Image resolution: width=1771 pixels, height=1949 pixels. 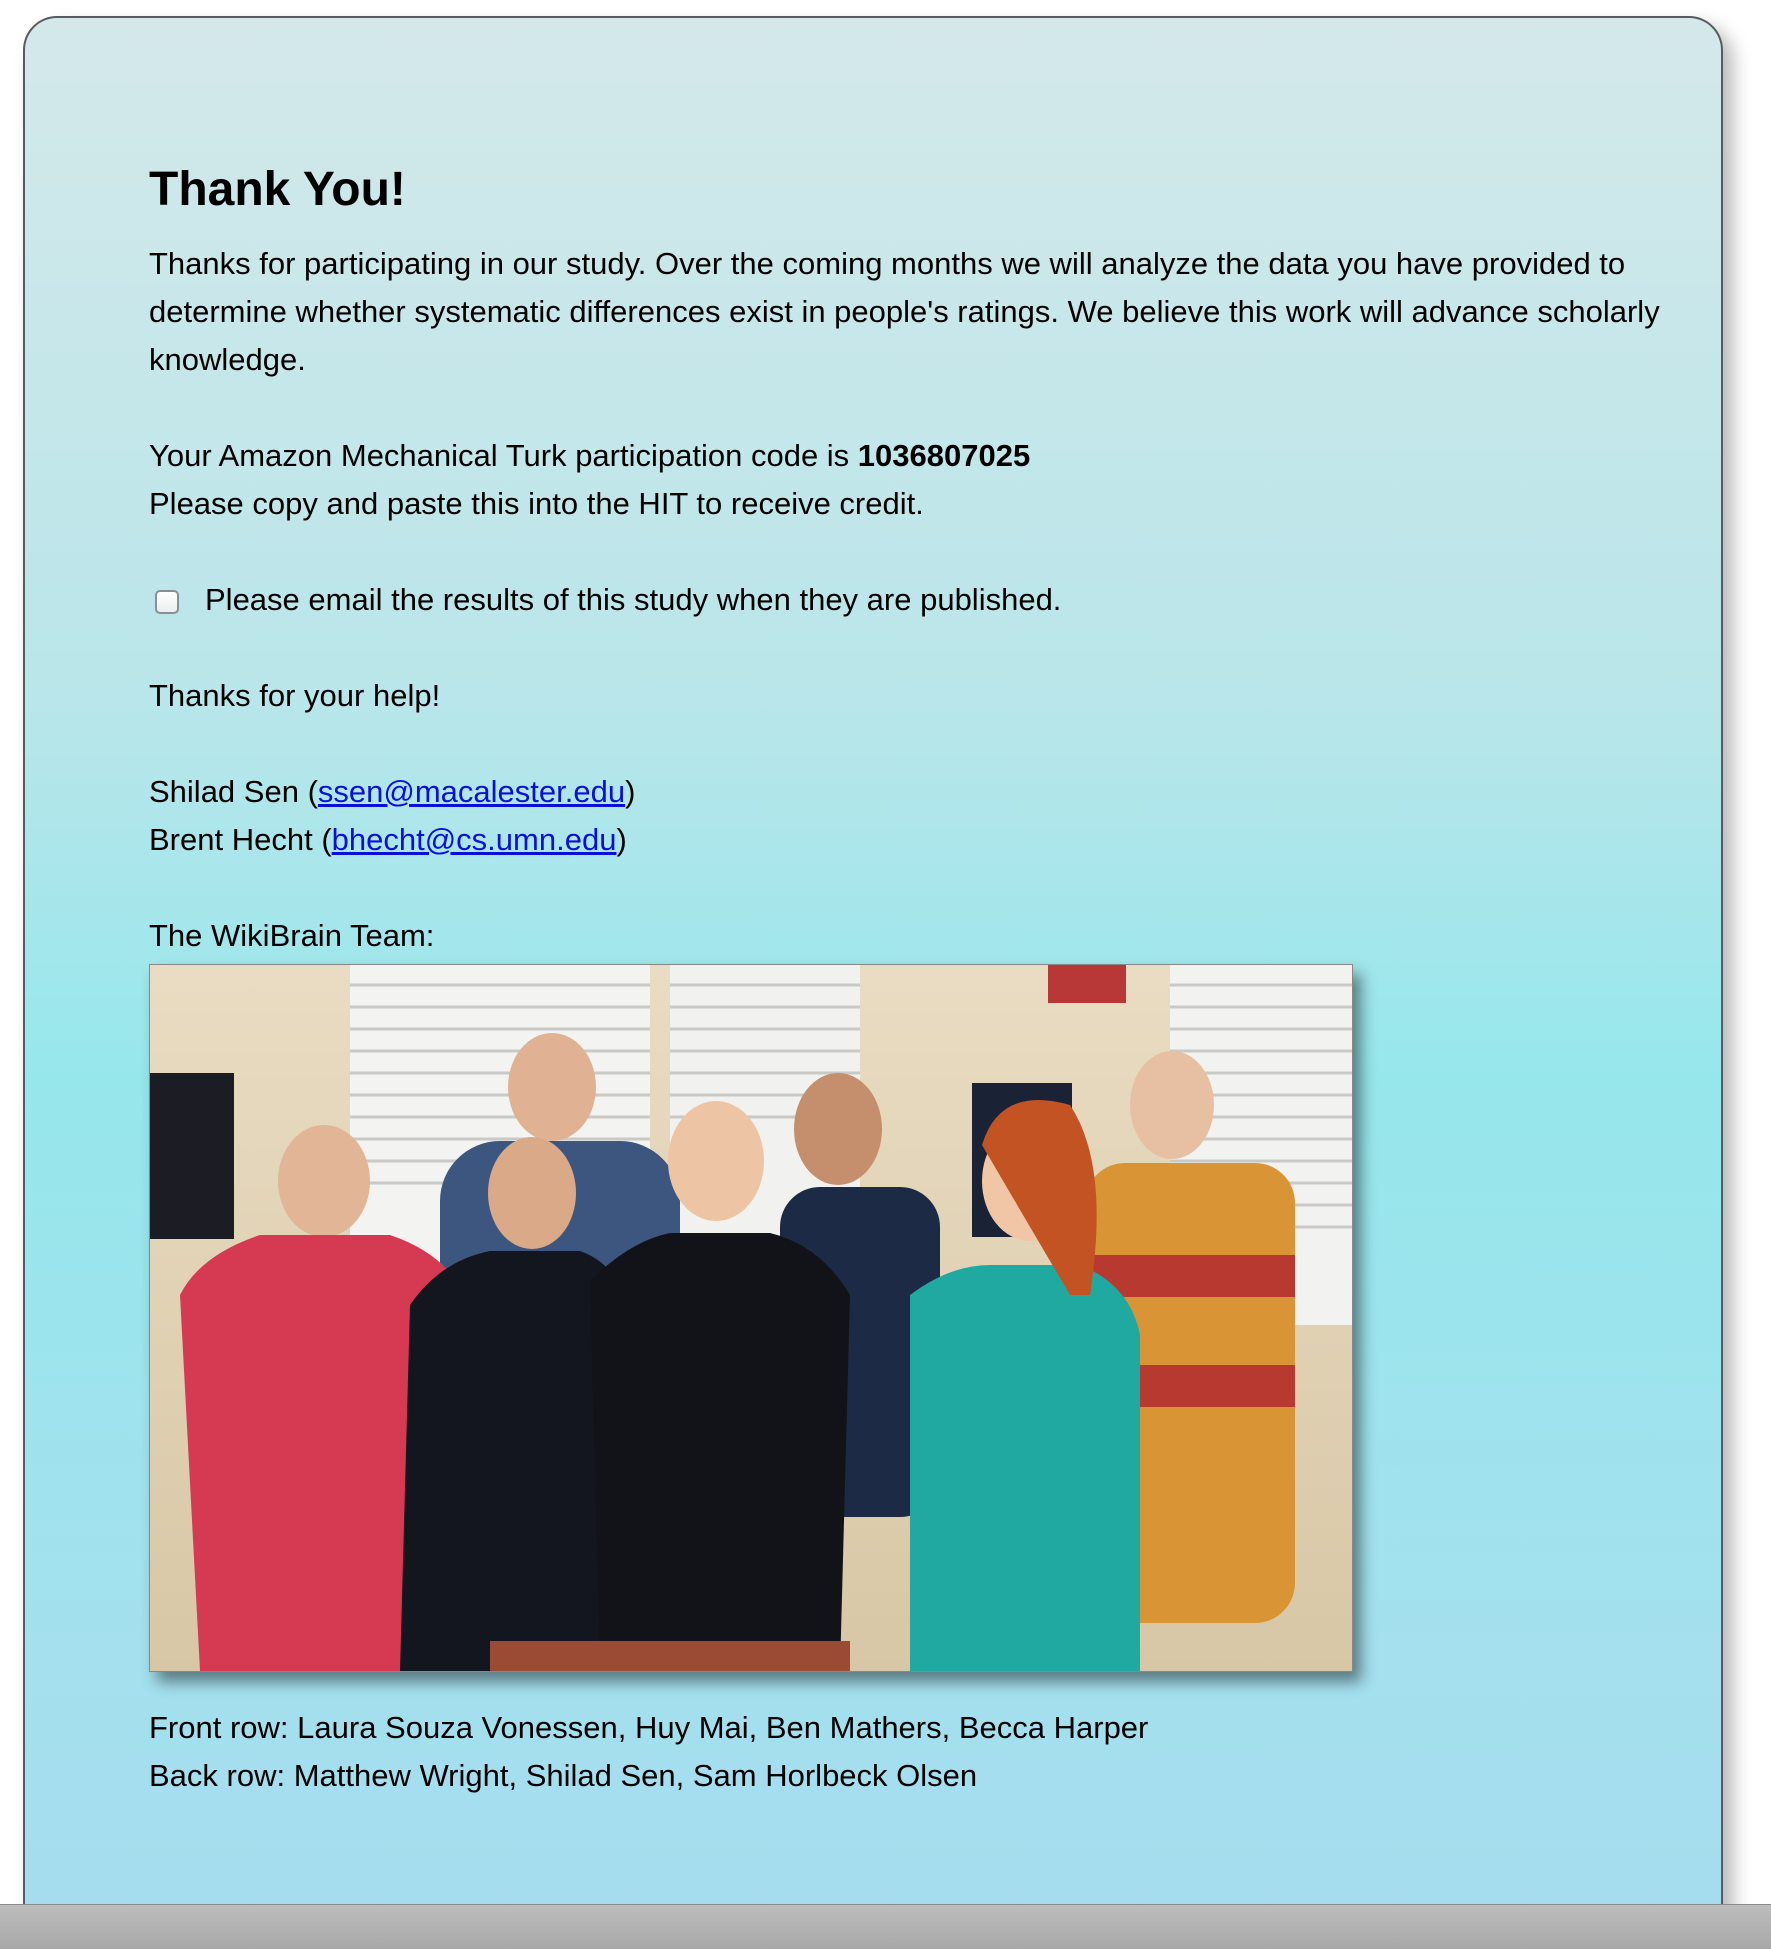 What do you see at coordinates (292, 935) in the screenshot?
I see `team-label: The WikiBrain Team:` at bounding box center [292, 935].